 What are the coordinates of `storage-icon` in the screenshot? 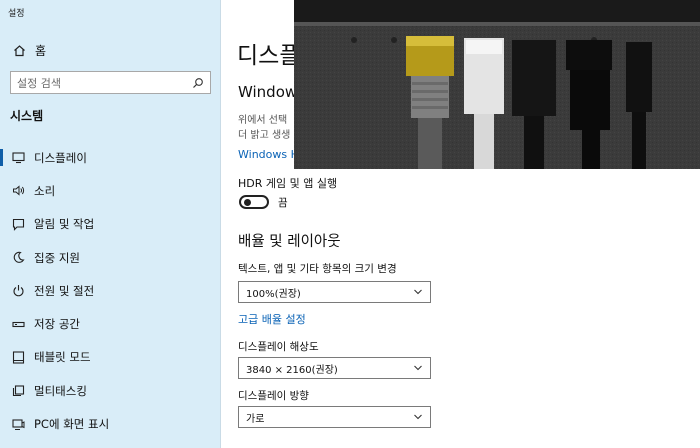 It's located at (18, 324).